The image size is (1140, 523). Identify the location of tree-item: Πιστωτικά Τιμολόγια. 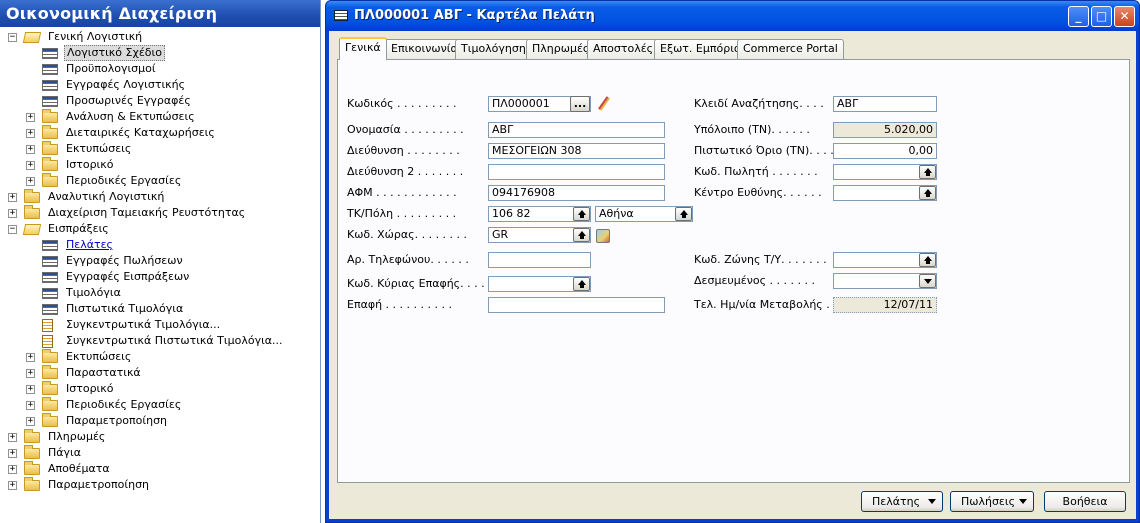
(160, 309).